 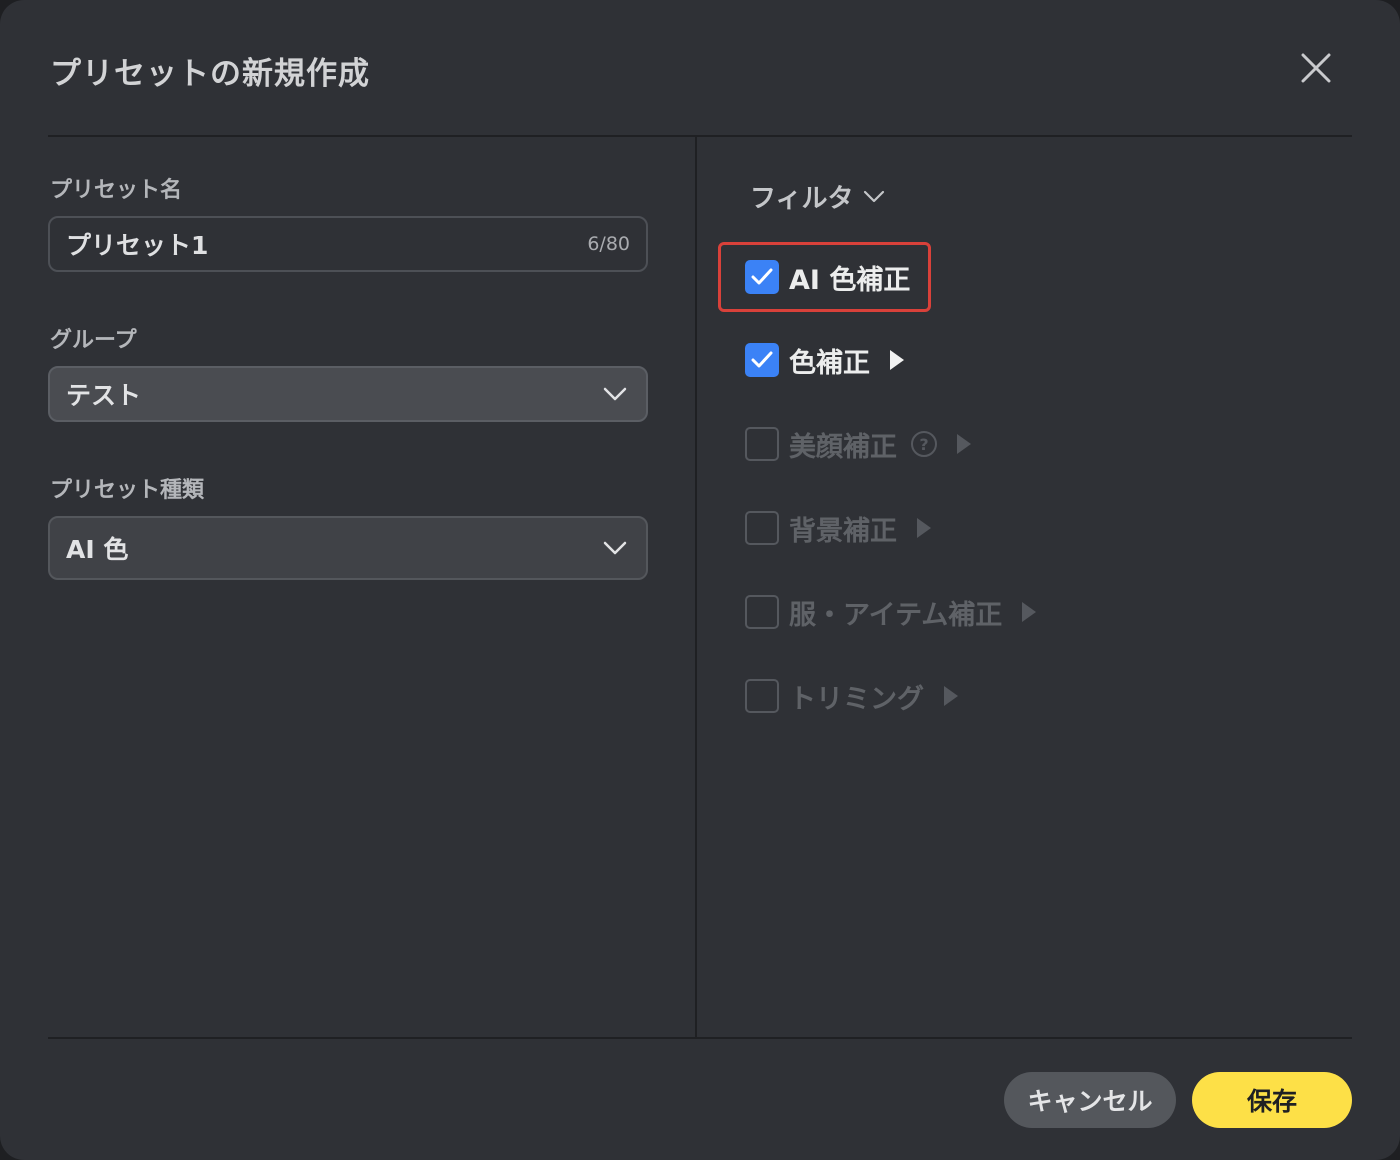 What do you see at coordinates (762, 612) in the screenshot?
I see `checkbox-clothing` at bounding box center [762, 612].